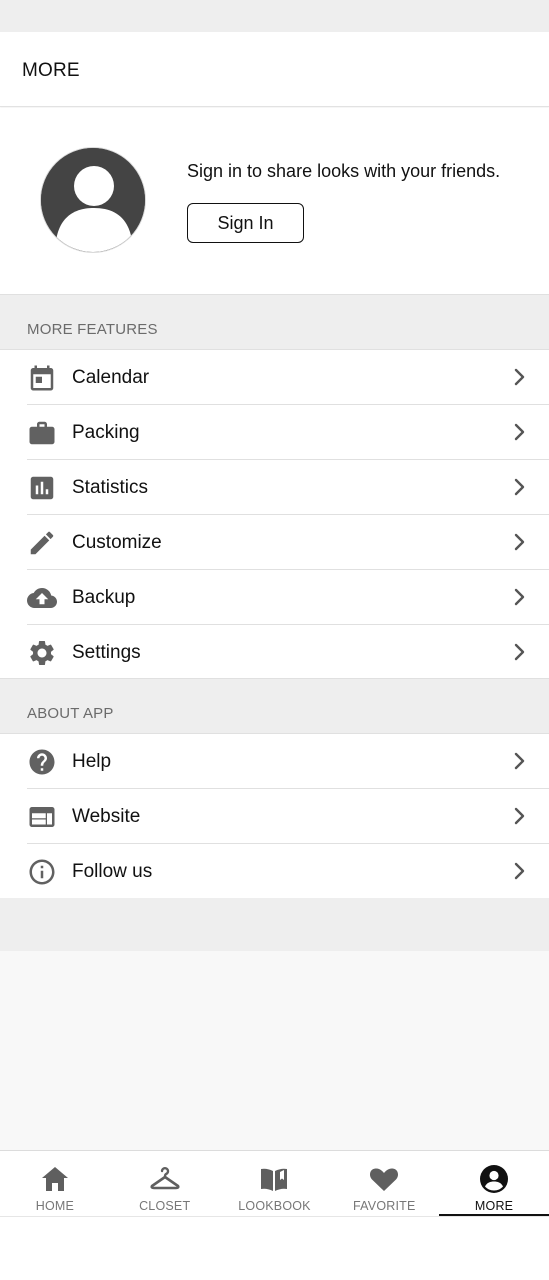 Image resolution: width=549 pixels, height=1280 pixels. I want to click on nav-tab-lookbook: LOOKBOOK, so click(275, 1184).